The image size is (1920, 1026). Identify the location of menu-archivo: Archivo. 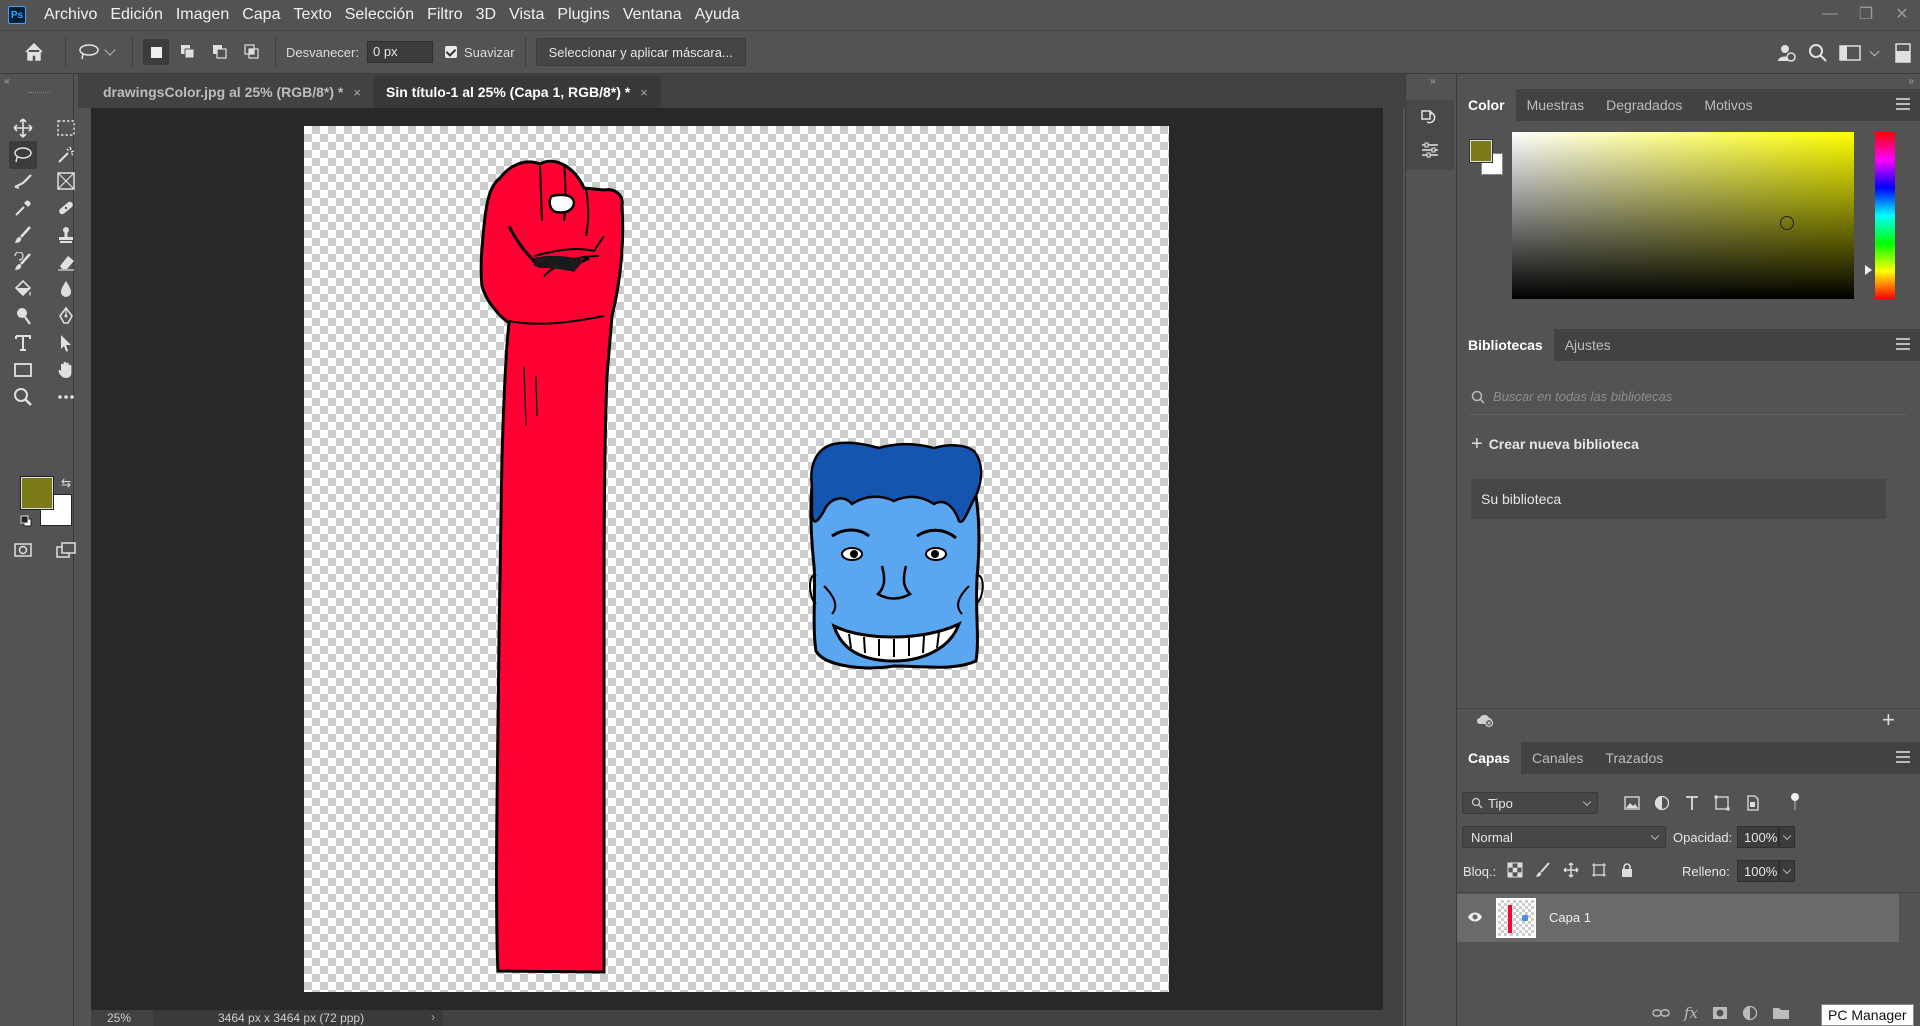
(70, 15).